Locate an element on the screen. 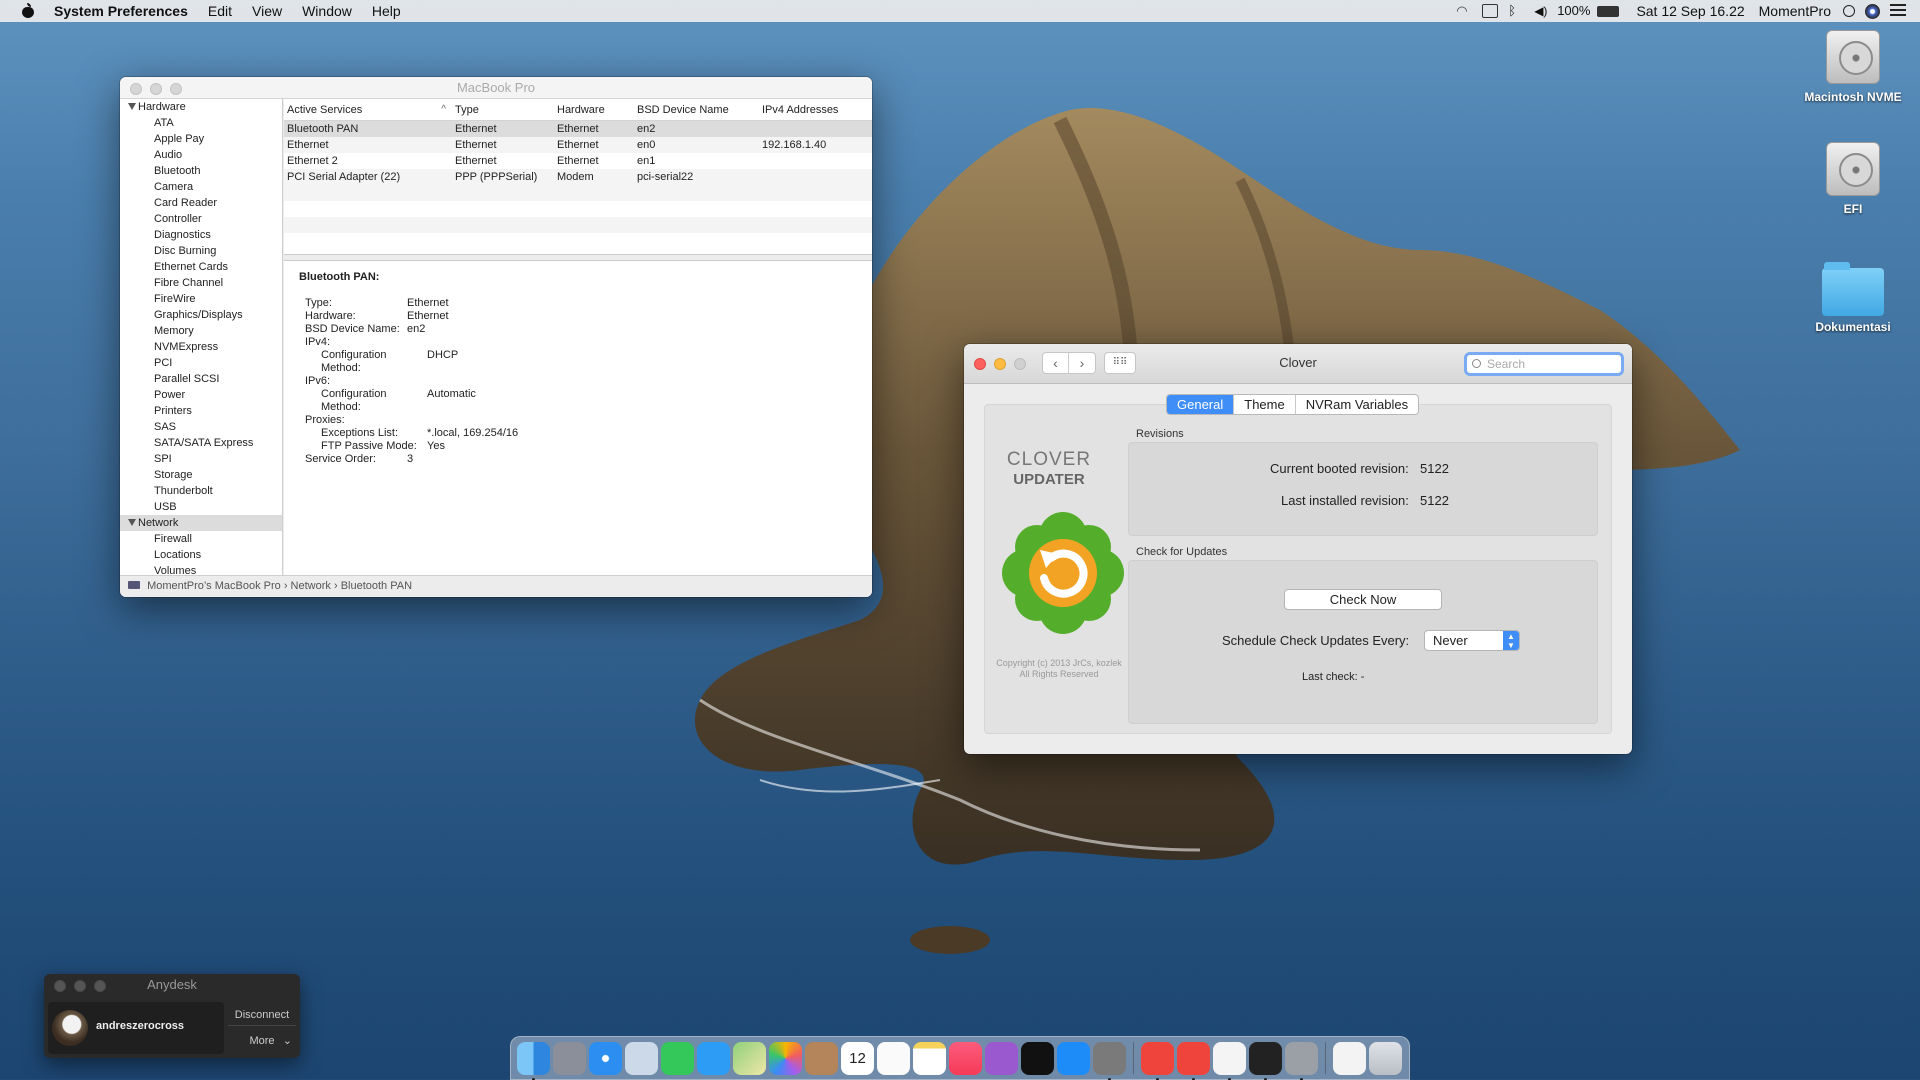 The height and width of the screenshot is (1080, 1920). music-icon is located at coordinates (965, 1058).